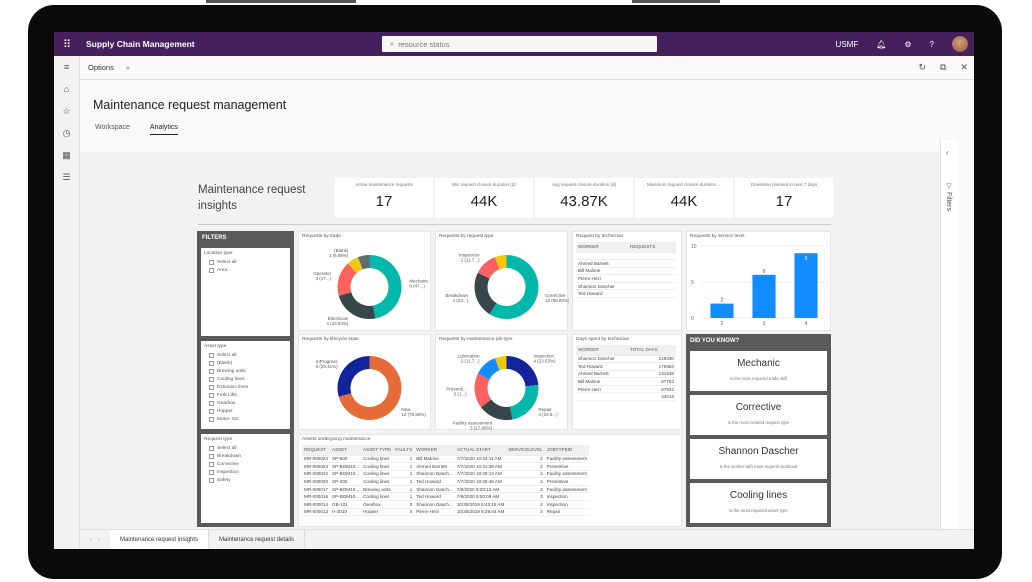  Describe the element at coordinates (249, 270) in the screenshot. I see `slicer-option: Area` at that location.